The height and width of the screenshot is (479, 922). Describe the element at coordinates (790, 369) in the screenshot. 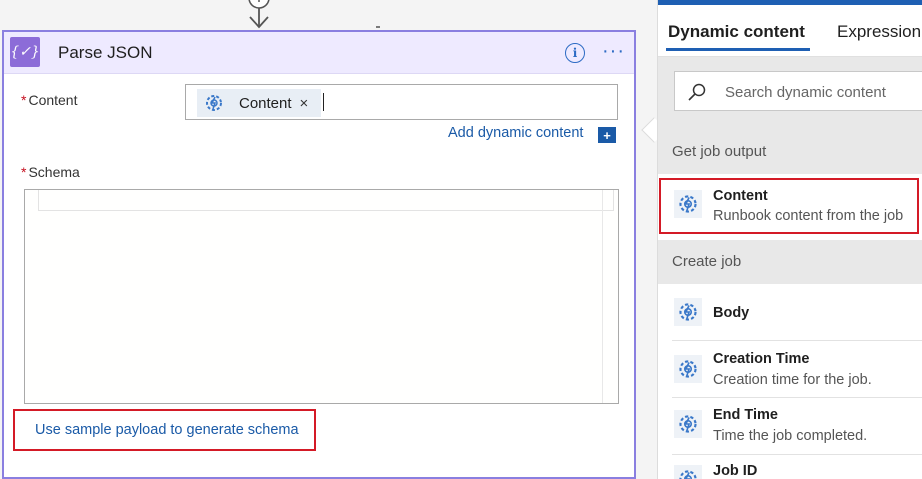

I see `dynamic-item-creation-time: Creation Time Creation time for the job.` at that location.